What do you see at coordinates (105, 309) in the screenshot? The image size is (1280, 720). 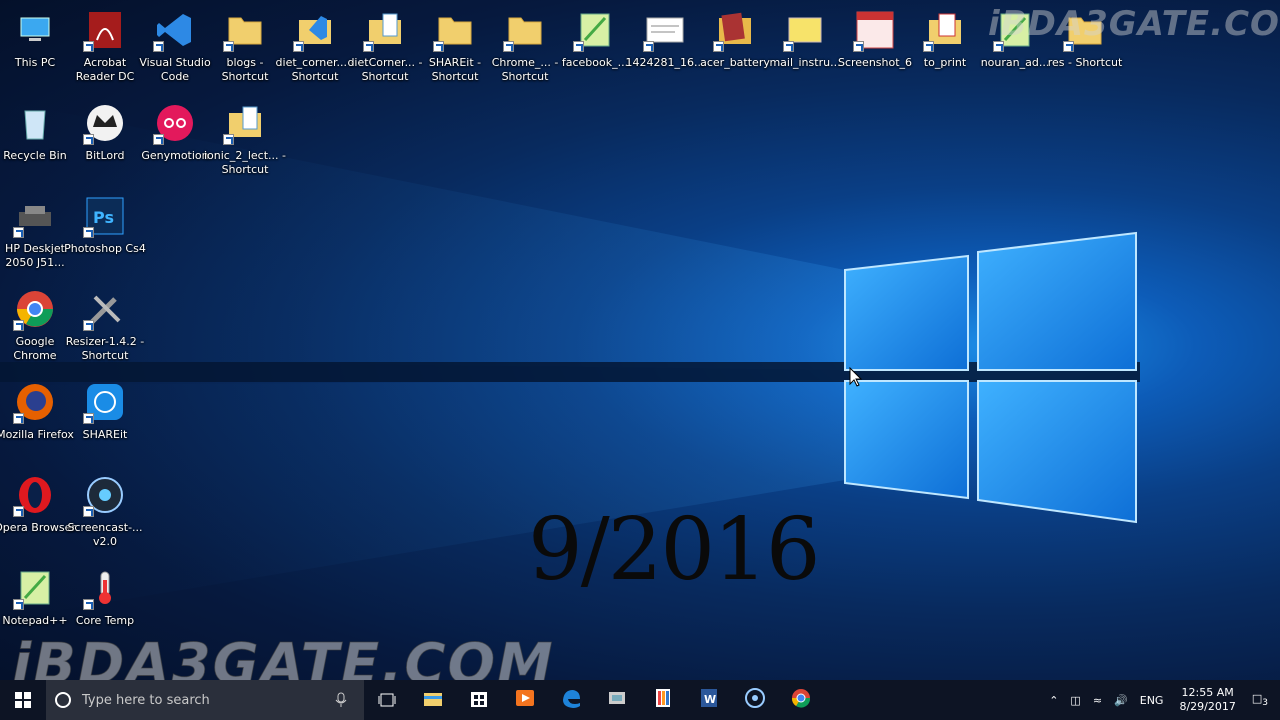 I see `tools-icon` at bounding box center [105, 309].